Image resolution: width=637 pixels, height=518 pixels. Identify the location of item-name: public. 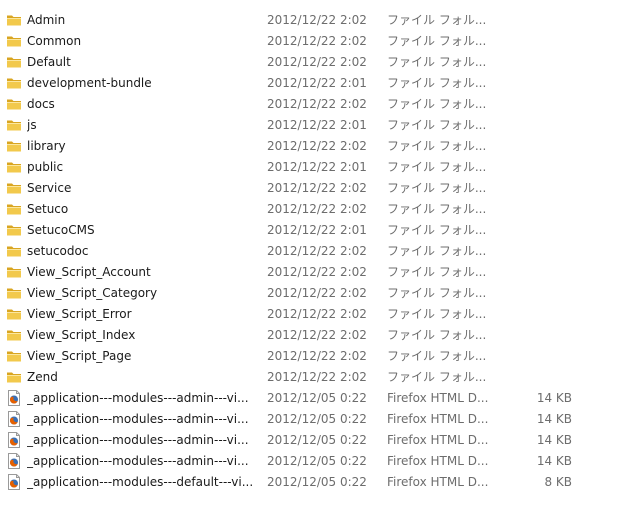
(142, 167).